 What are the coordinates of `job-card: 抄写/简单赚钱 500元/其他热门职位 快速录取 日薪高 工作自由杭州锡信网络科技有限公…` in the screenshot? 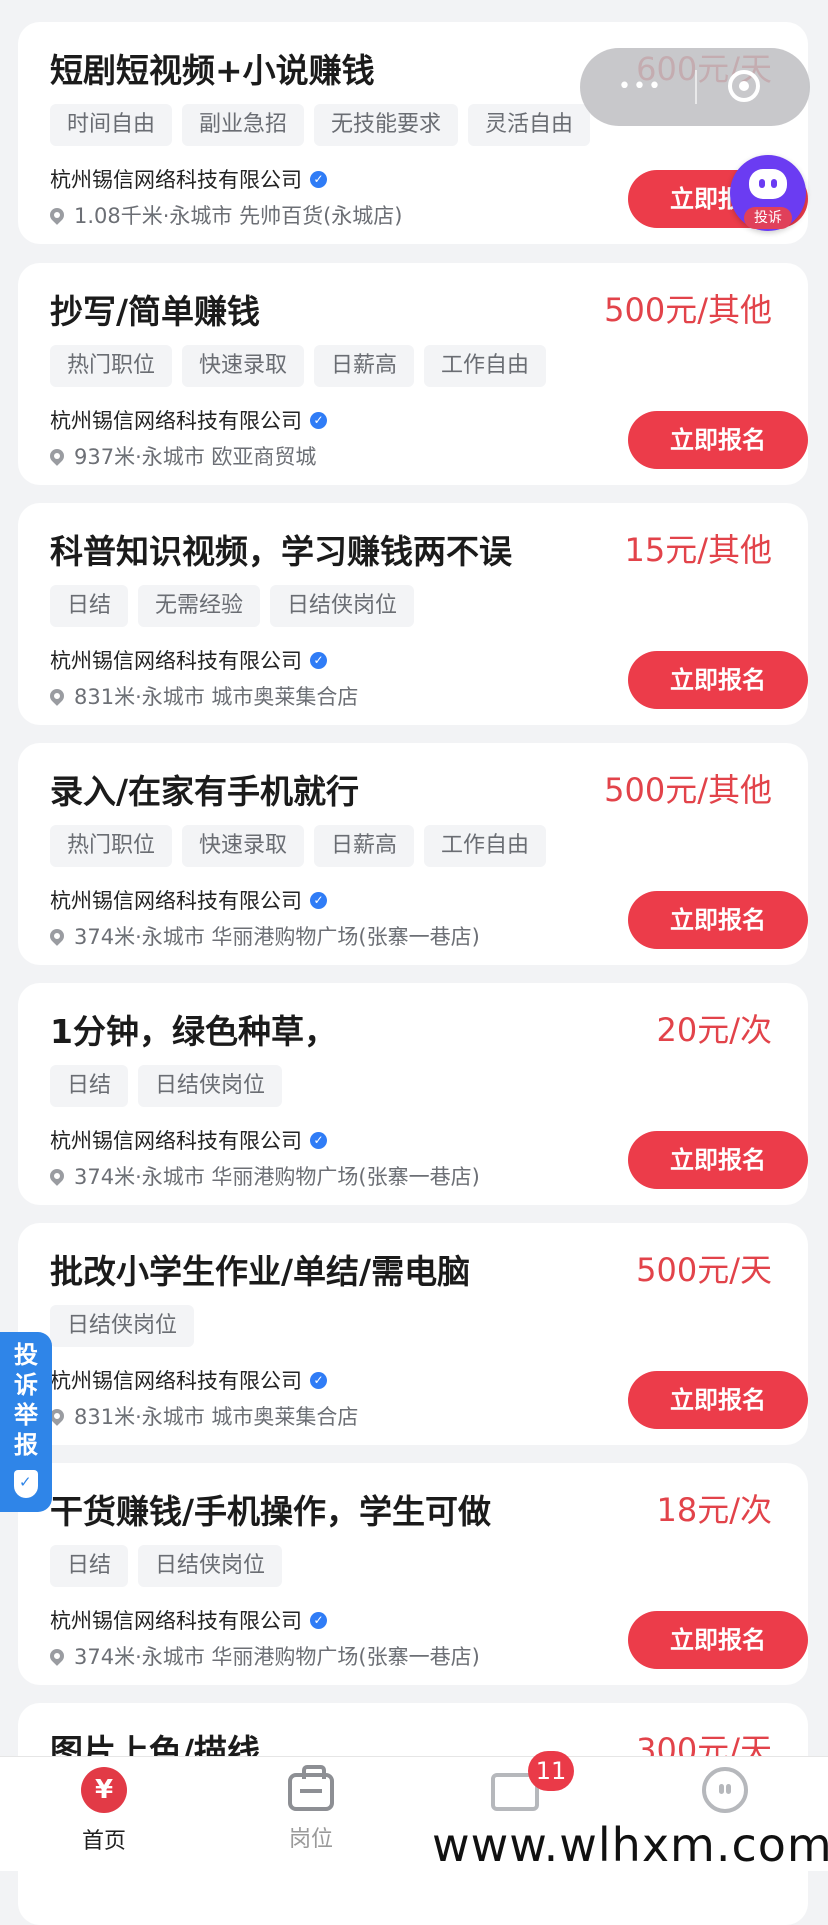 It's located at (413, 374).